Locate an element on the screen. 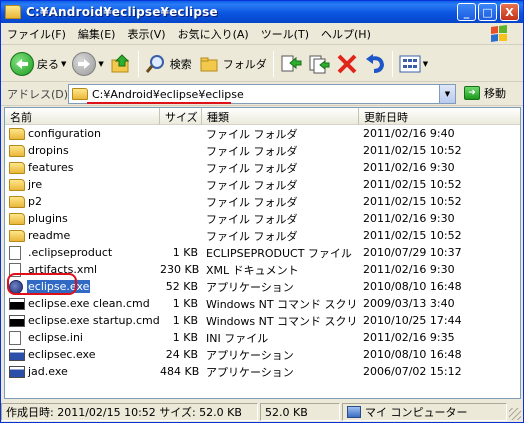 The height and width of the screenshot is (423, 524). file-row: eclipse.ini 1 KB INI ファイル 2011/02/16 9:35 is located at coordinates (262, 337).